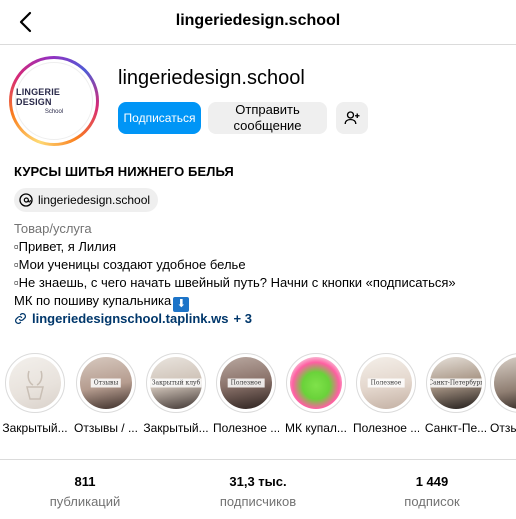  I want to click on follow-button: Подписаться, so click(159, 118).